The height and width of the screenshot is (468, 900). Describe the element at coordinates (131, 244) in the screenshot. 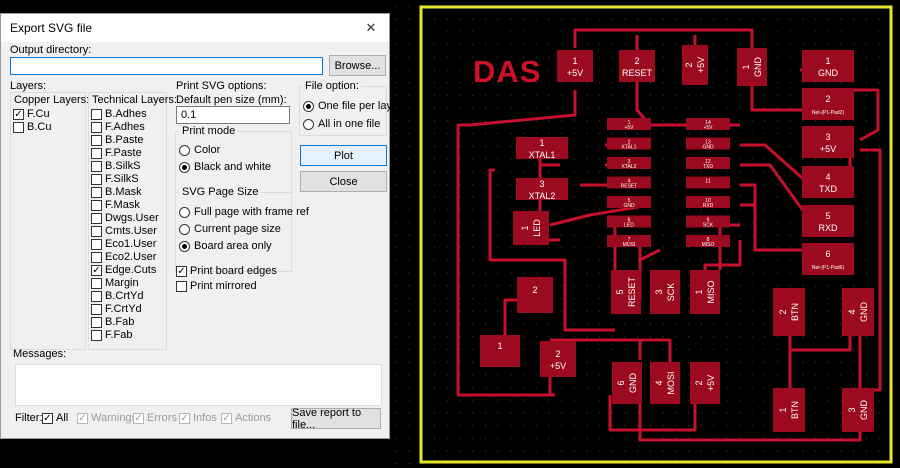

I see `checkbox-label: Eco1.User` at that location.